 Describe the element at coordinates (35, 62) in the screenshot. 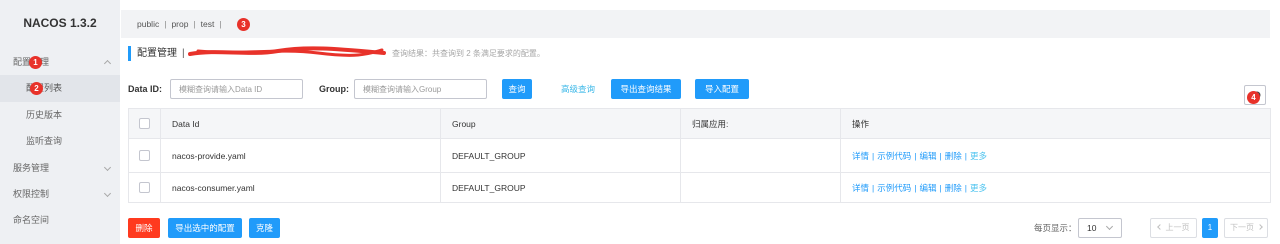

I see `annotation-badge: 1` at that location.